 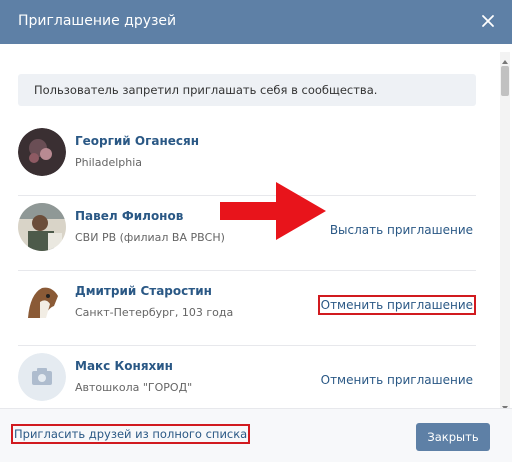 I want to click on dialog-header: Приглашение друзей, so click(x=256, y=22).